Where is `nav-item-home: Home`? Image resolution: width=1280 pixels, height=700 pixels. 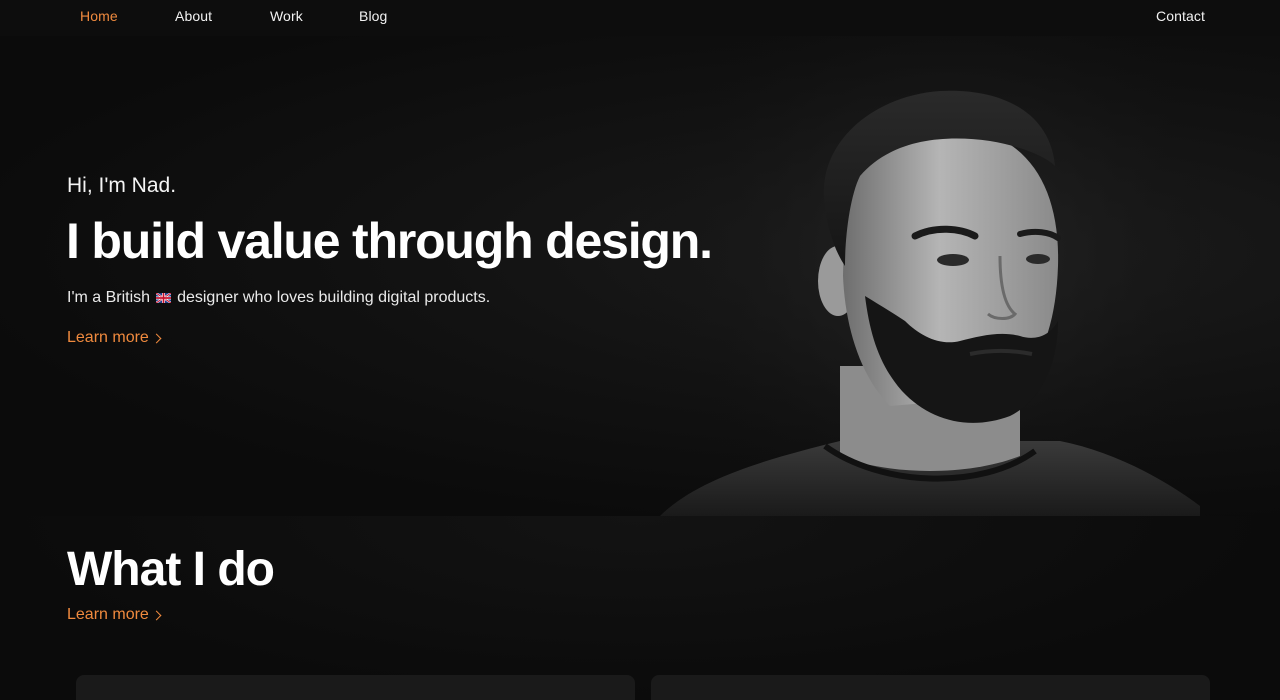
nav-item-home: Home is located at coordinates (99, 16).